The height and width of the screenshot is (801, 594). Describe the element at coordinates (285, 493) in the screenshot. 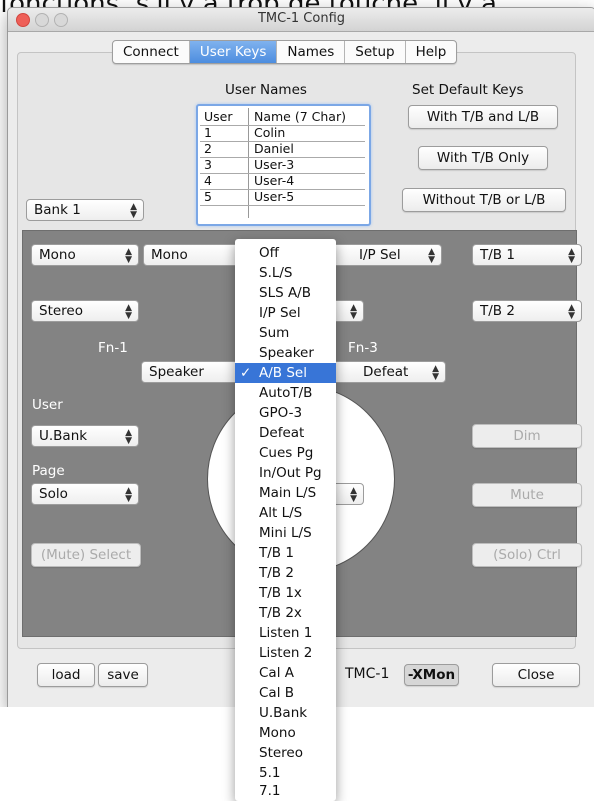

I see `menu-item: Main L/S` at that location.